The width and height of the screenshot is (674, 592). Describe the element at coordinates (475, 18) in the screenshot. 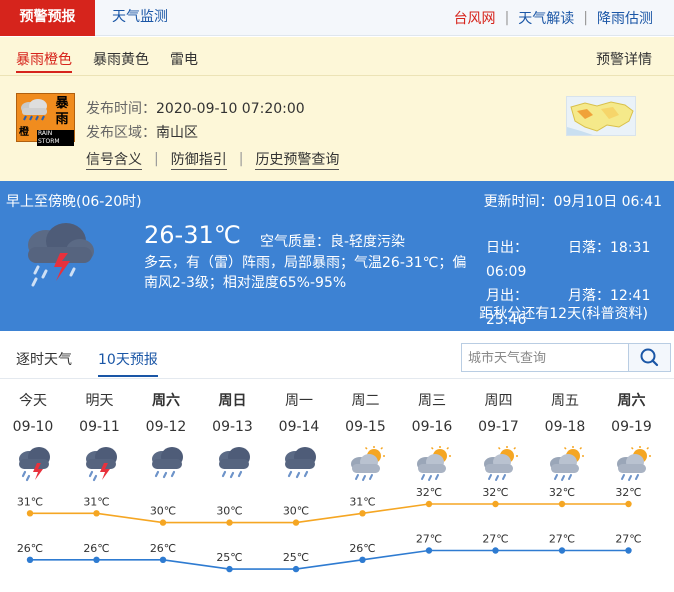

I see `typhoon-link: 台风网` at that location.